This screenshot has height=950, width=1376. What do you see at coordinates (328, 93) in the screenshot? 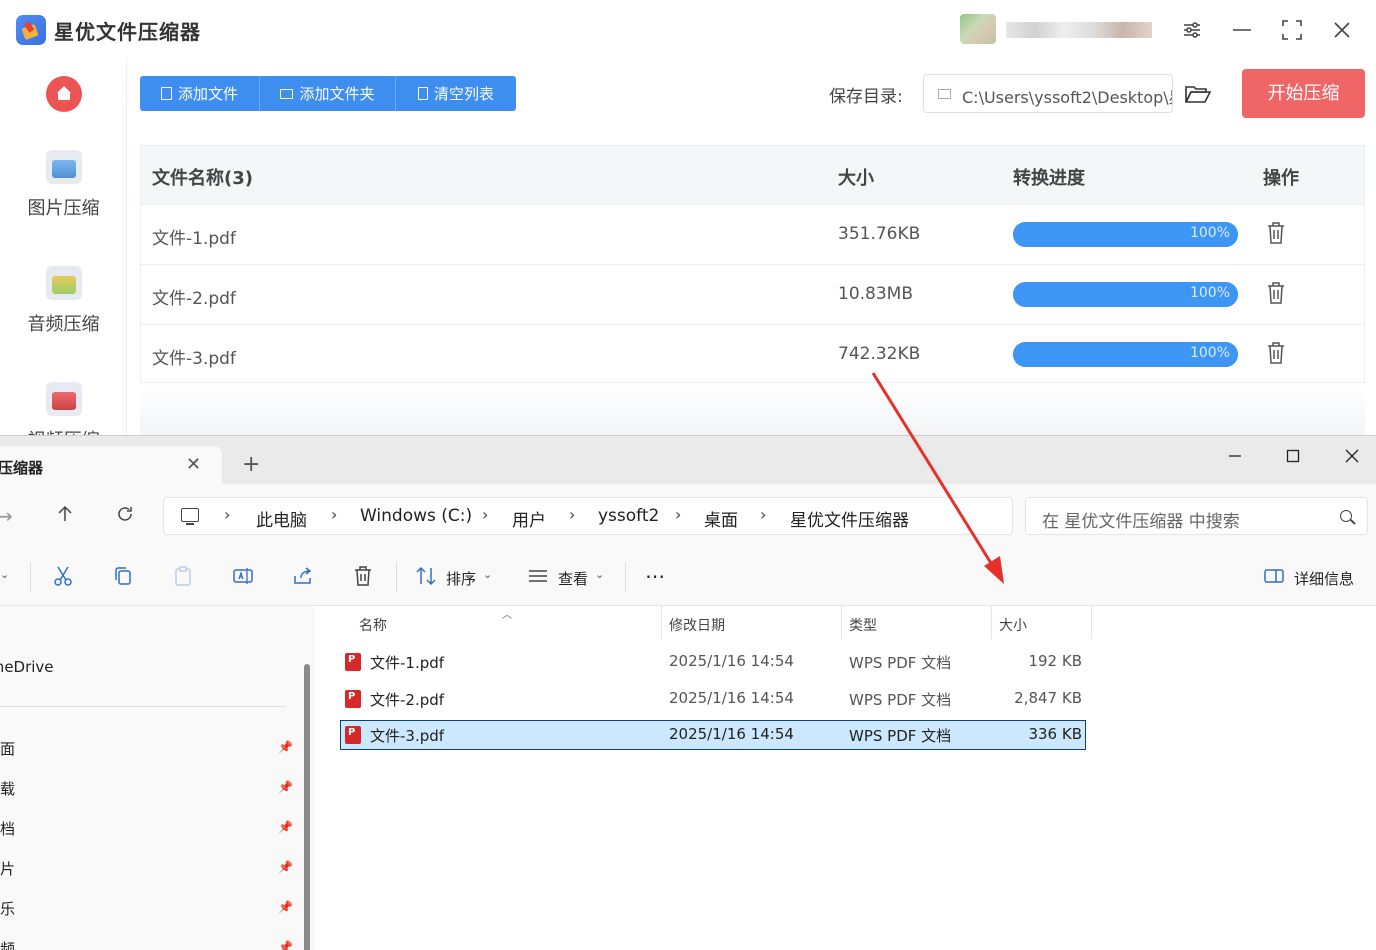
I see `add-folder-button: 添加文件夹` at bounding box center [328, 93].